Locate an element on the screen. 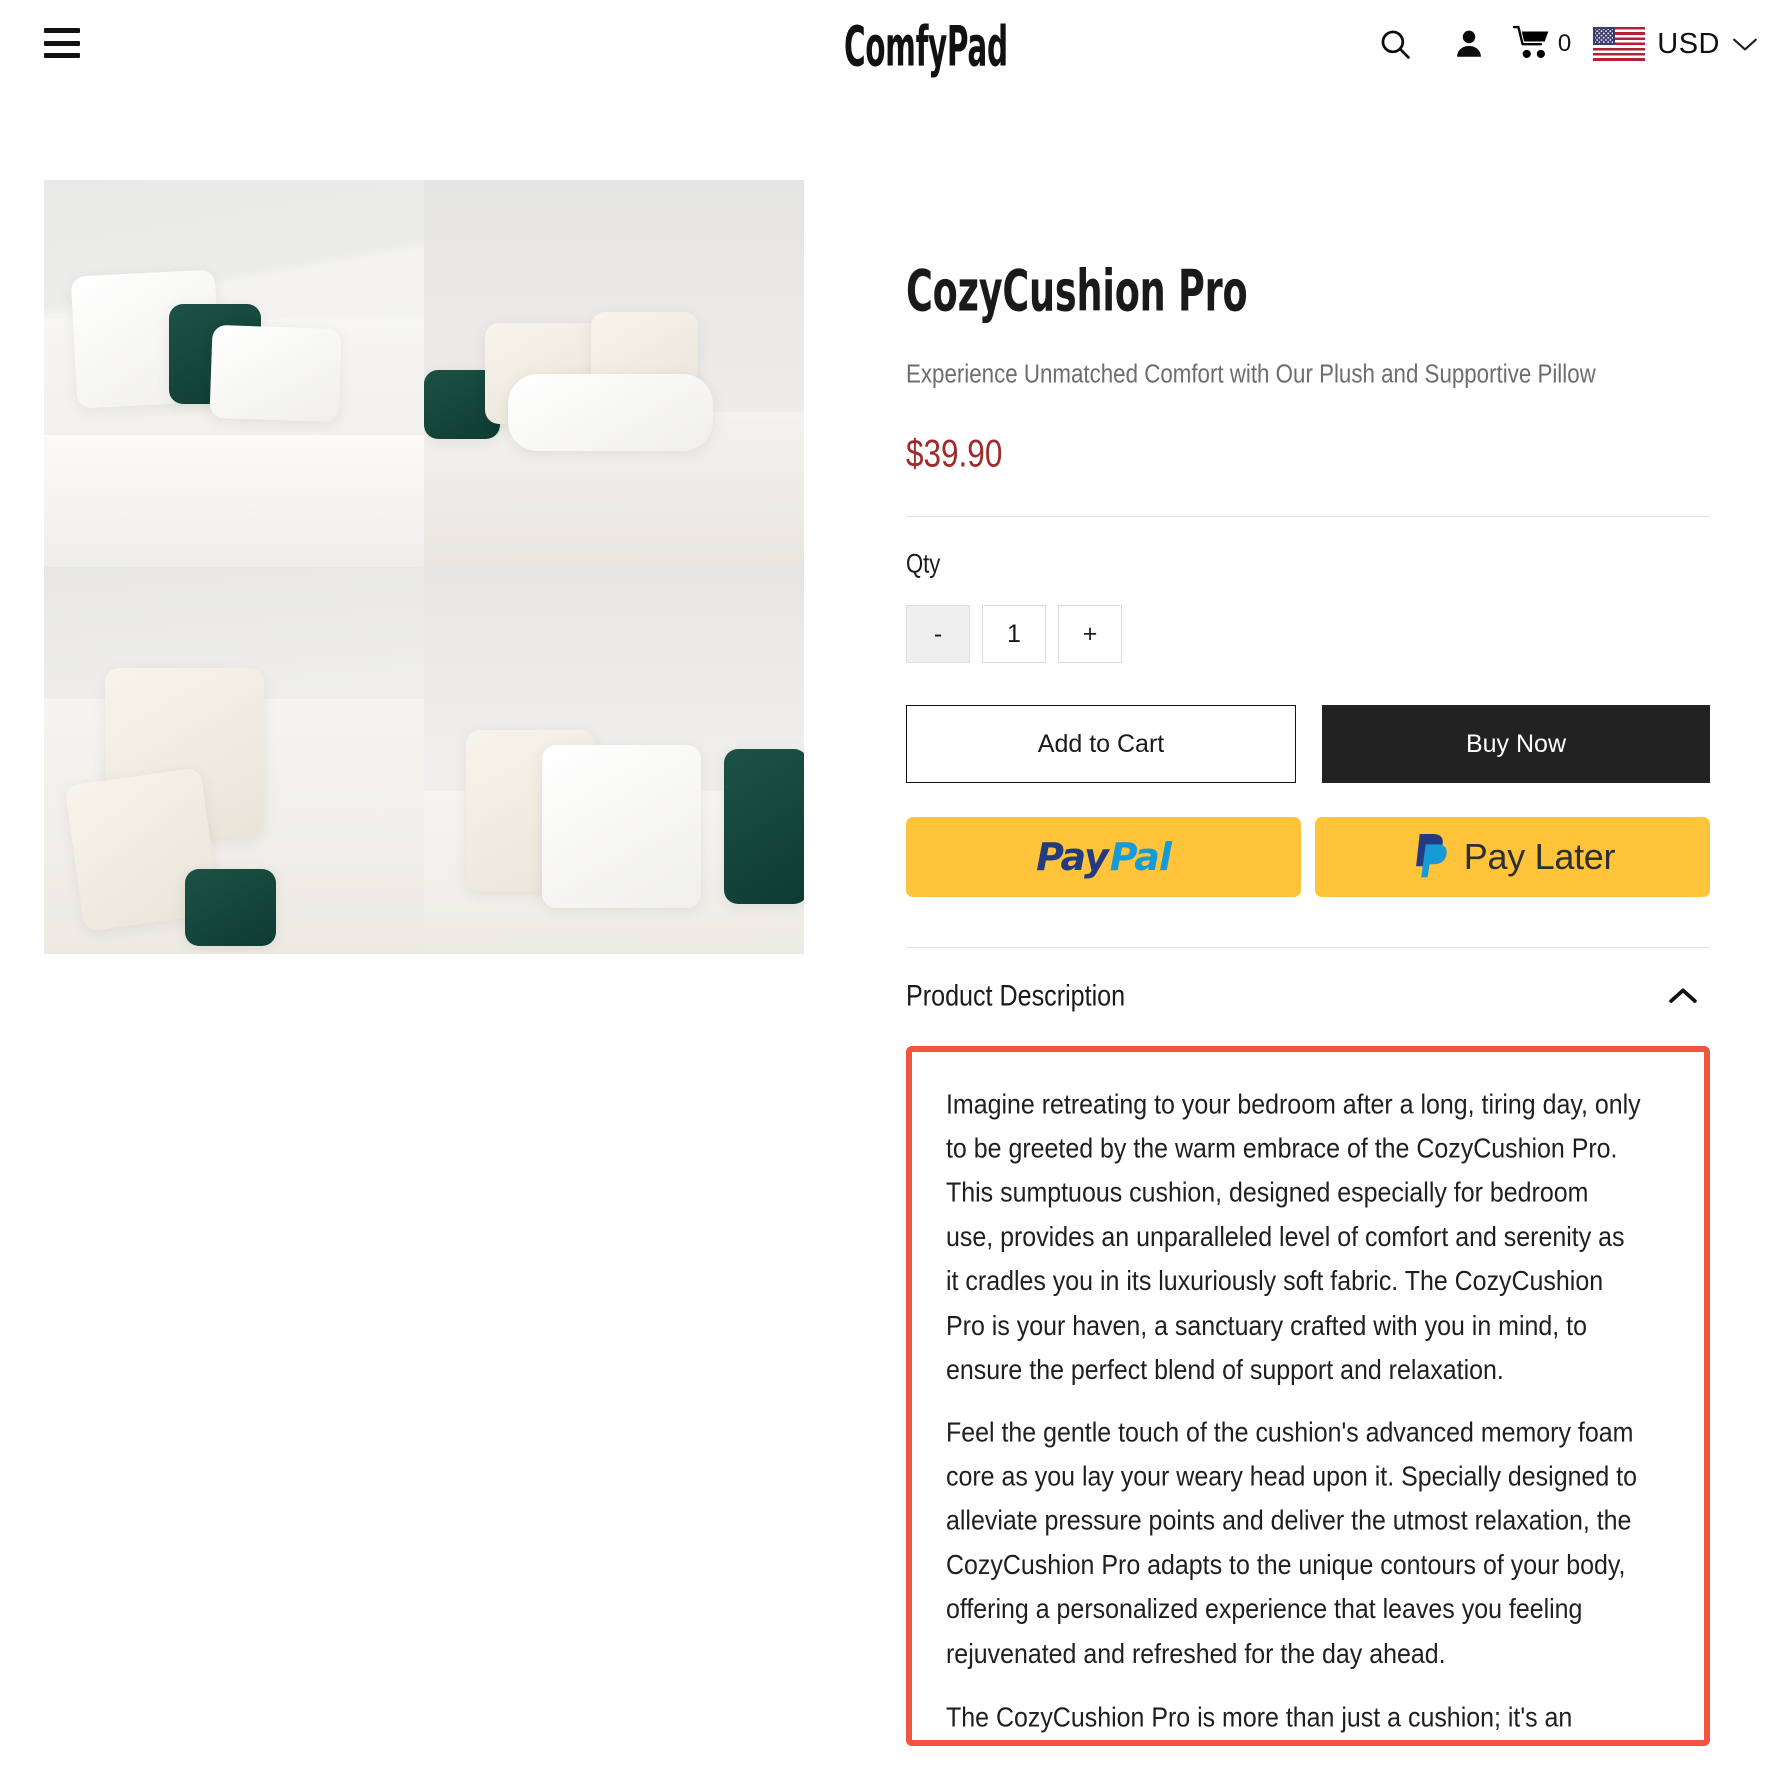  buy-now-button: Buy Now is located at coordinates (1516, 744).